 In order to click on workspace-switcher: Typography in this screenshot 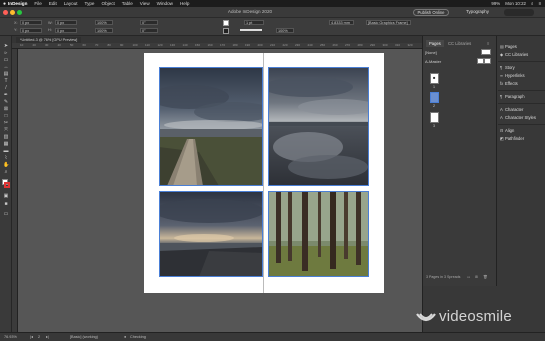, I will do `click(477, 11)`.